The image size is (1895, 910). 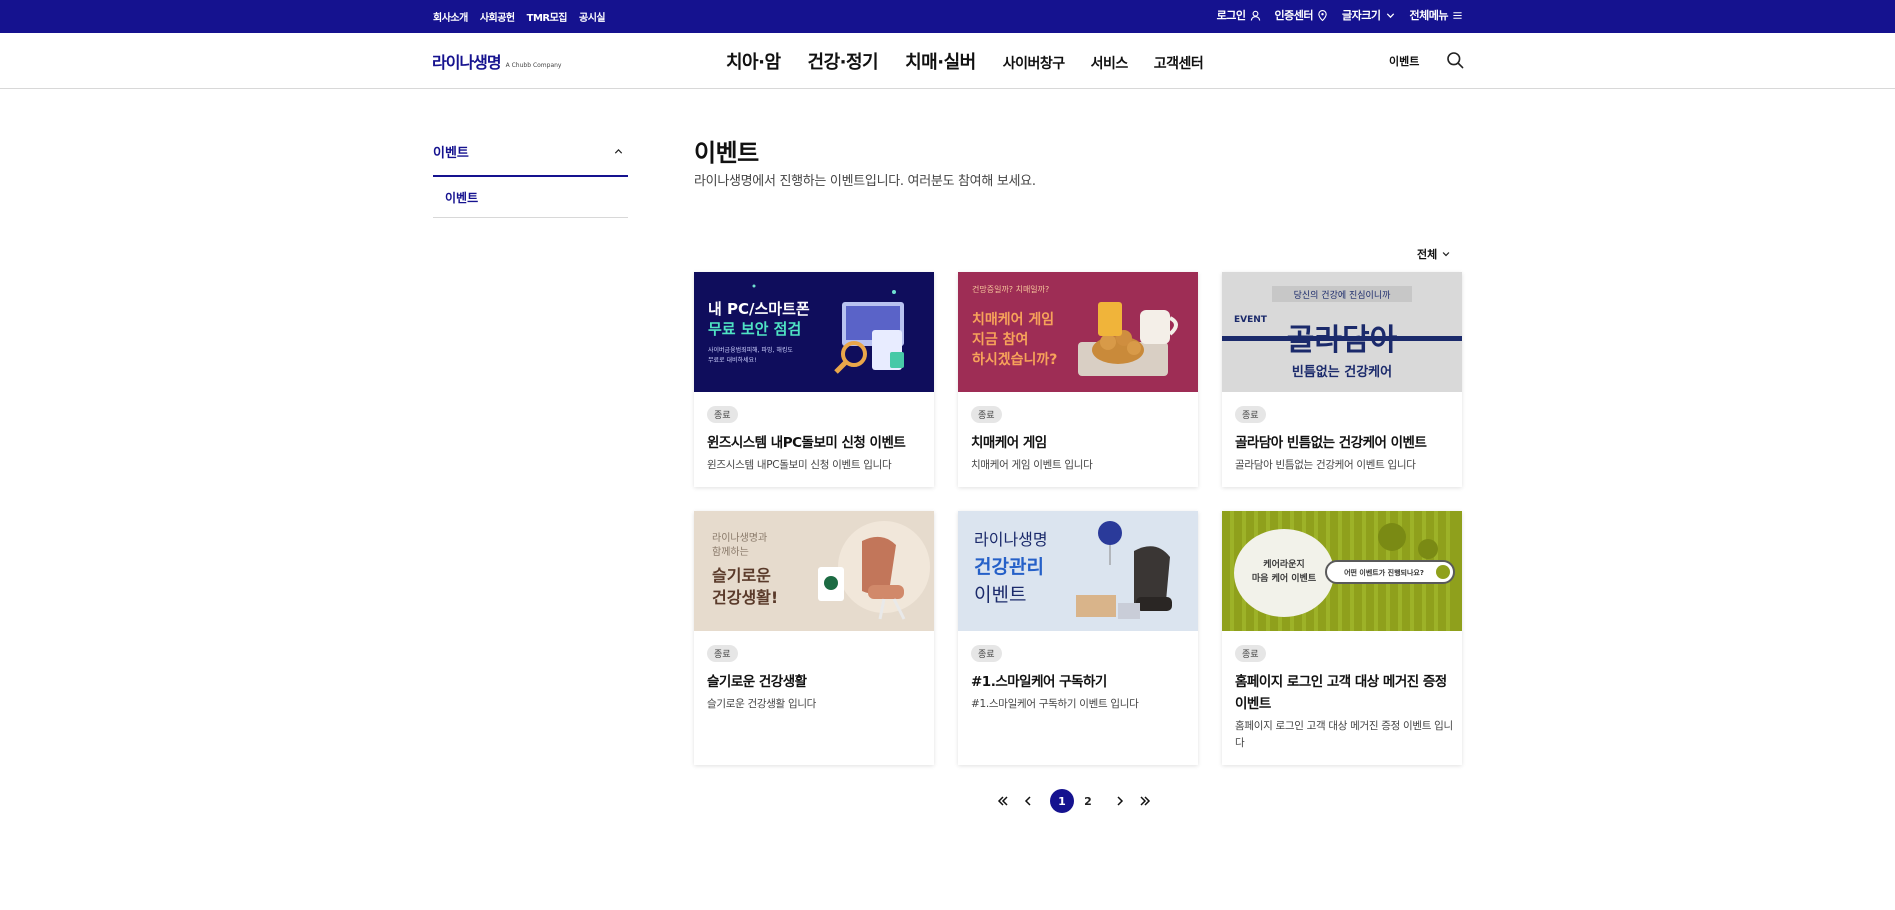 I want to click on sidebar: 이벤트 이벤트, so click(x=530, y=173).